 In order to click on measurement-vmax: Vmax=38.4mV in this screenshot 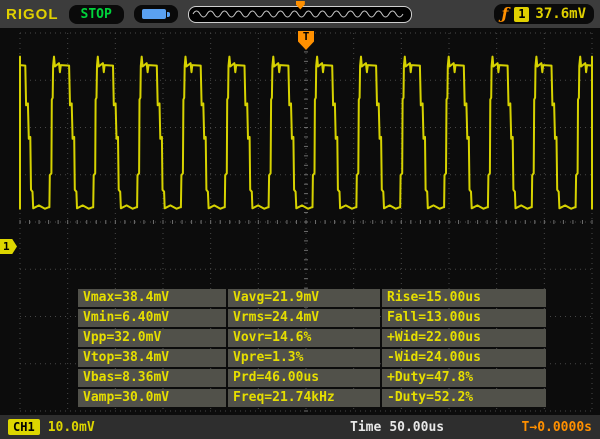, I will do `click(152, 298)`.